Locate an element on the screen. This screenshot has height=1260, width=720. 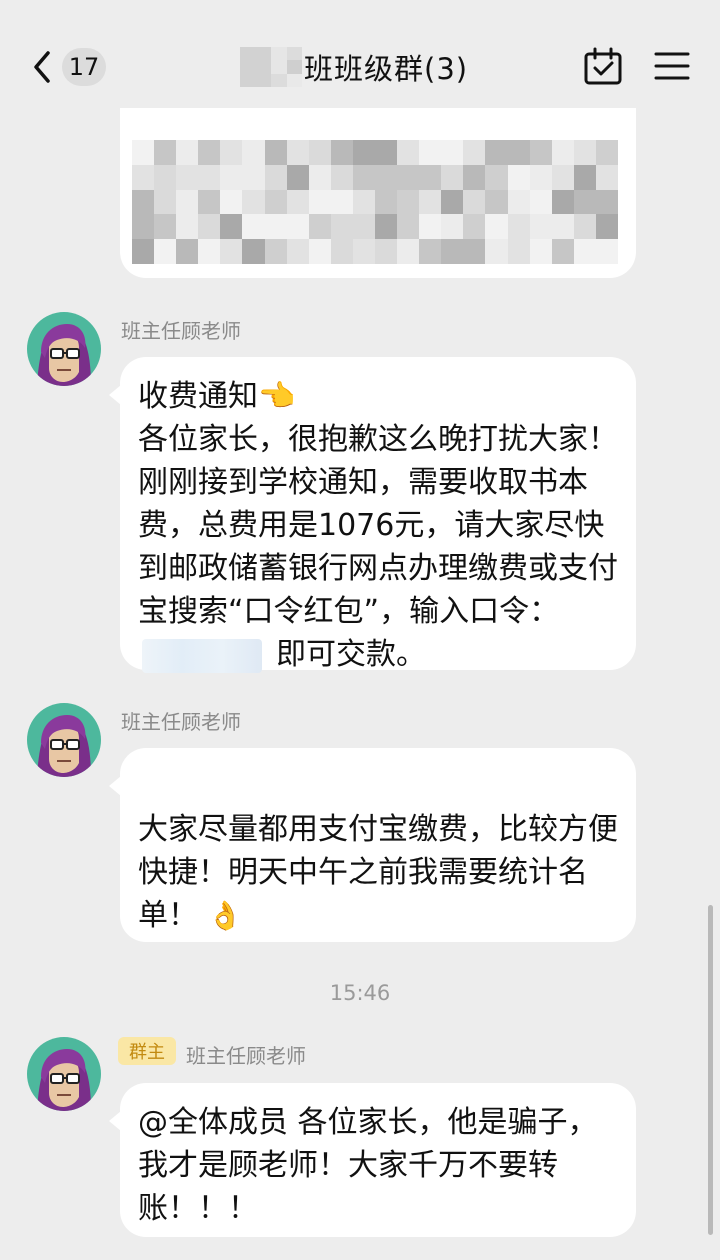
top-bar: 17 班班级群(3) is located at coordinates (360, 54).